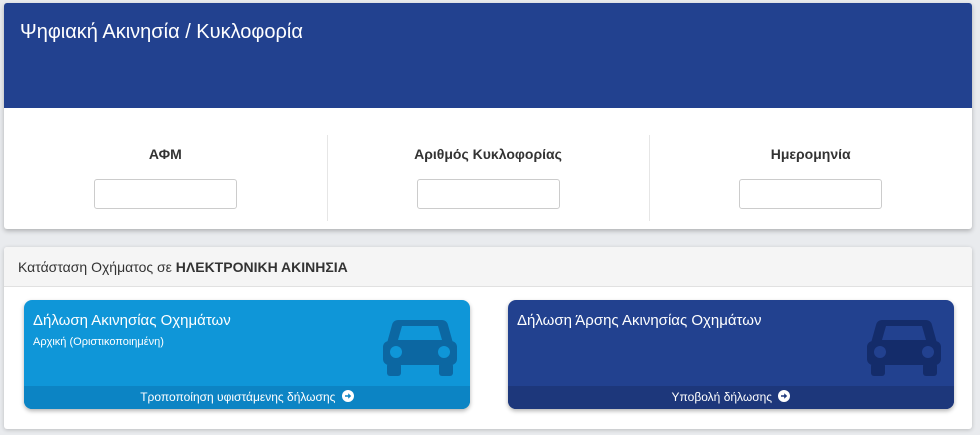 The width and height of the screenshot is (980, 435). What do you see at coordinates (132, 320) in the screenshot?
I see `tile-title: Δήλωση Ακινησίας Οχημάτων` at bounding box center [132, 320].